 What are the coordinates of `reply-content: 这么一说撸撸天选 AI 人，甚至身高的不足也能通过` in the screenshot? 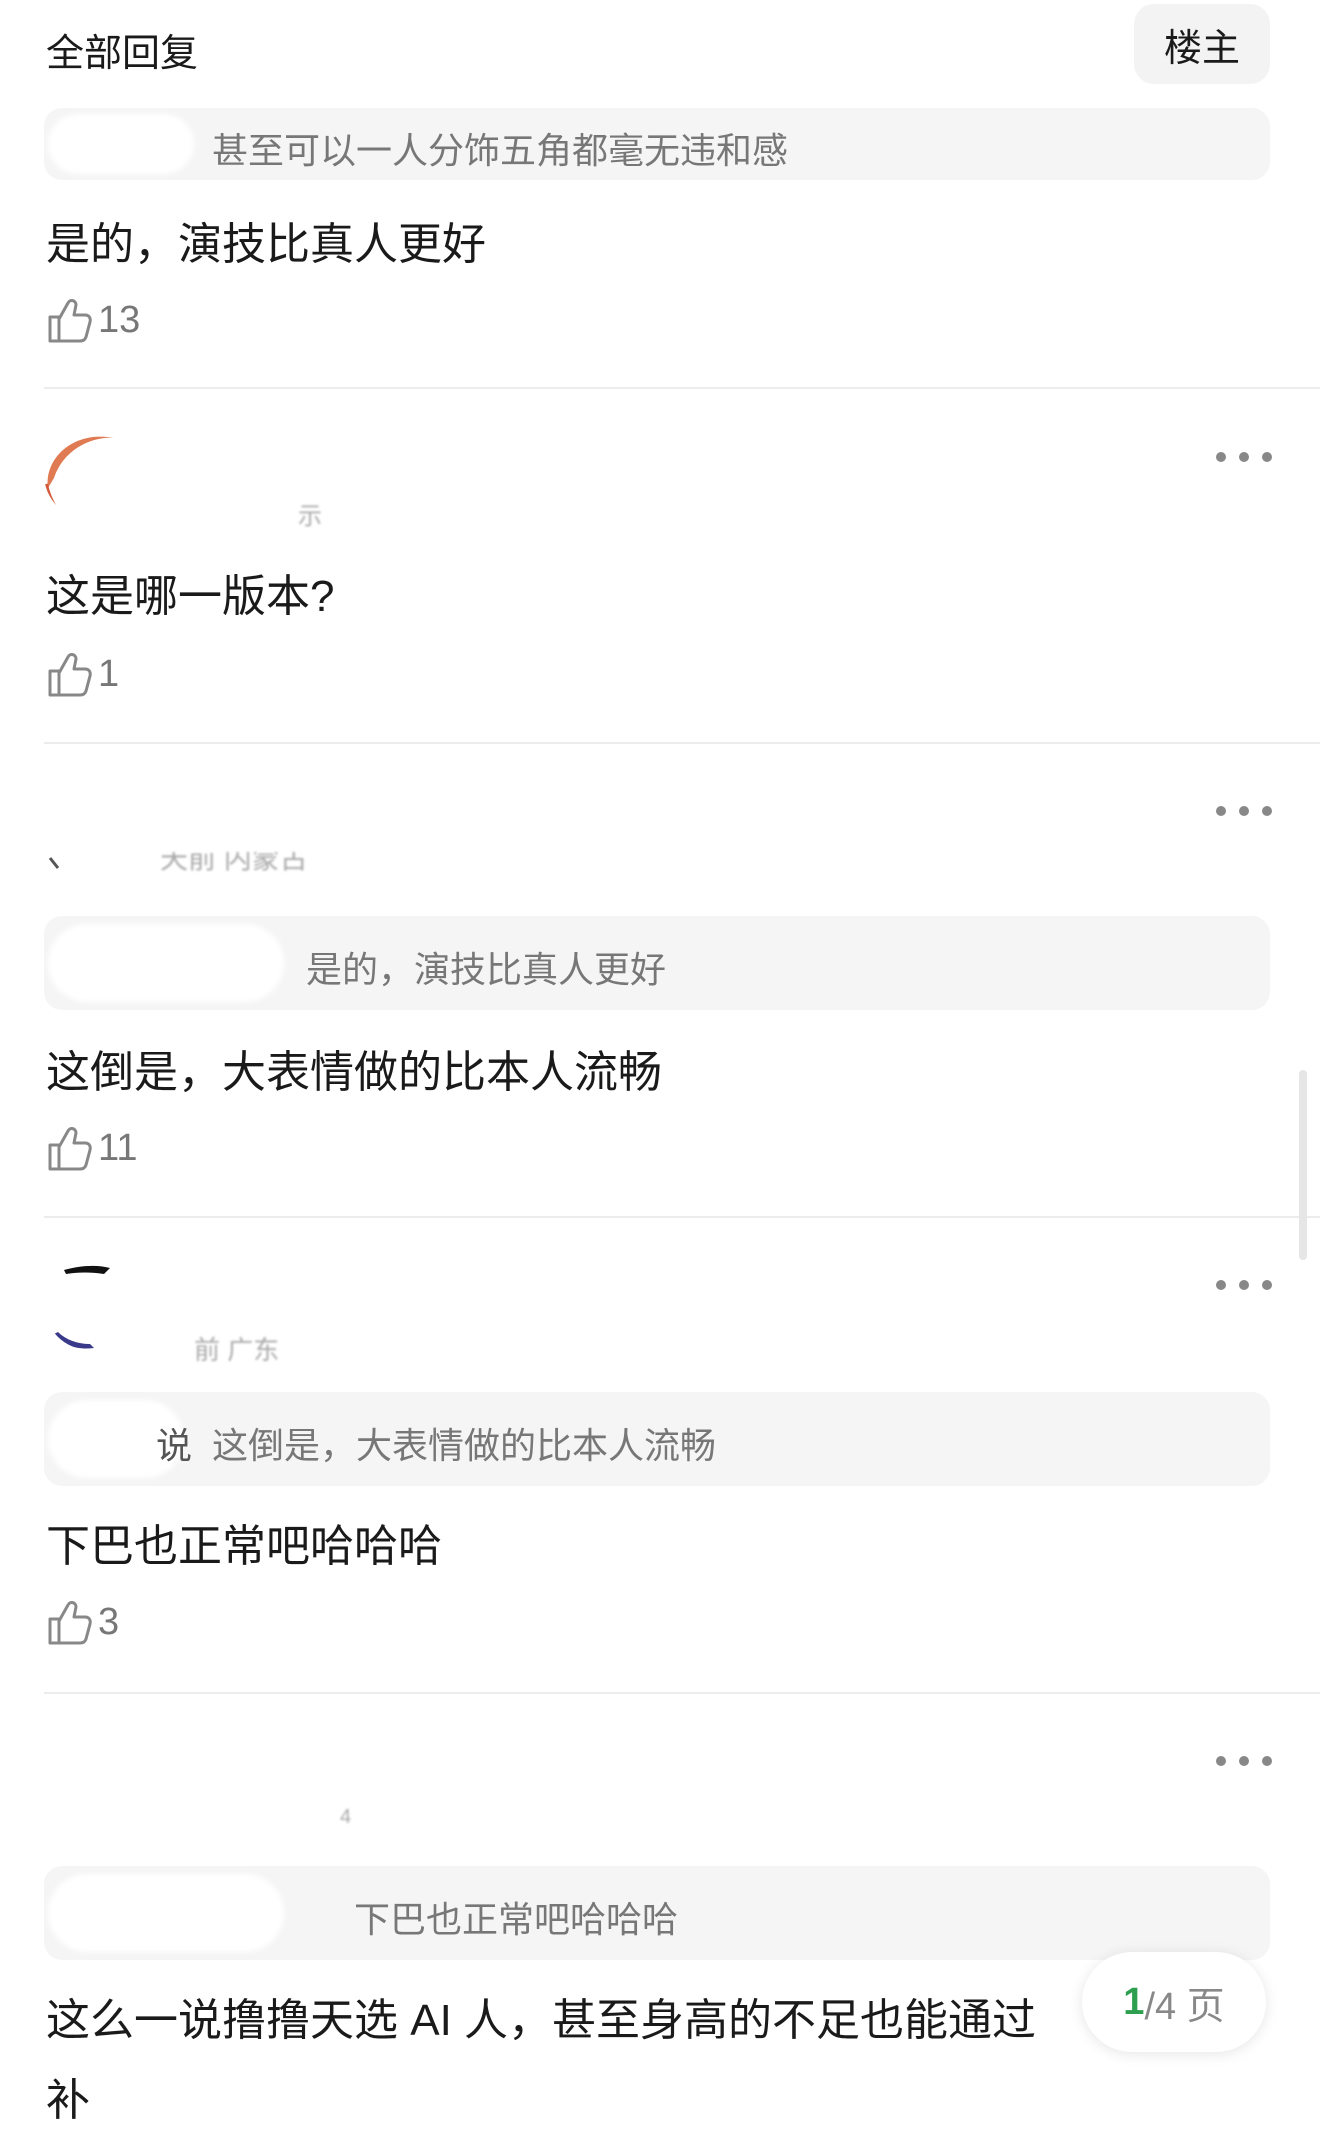 It's located at (541, 2020).